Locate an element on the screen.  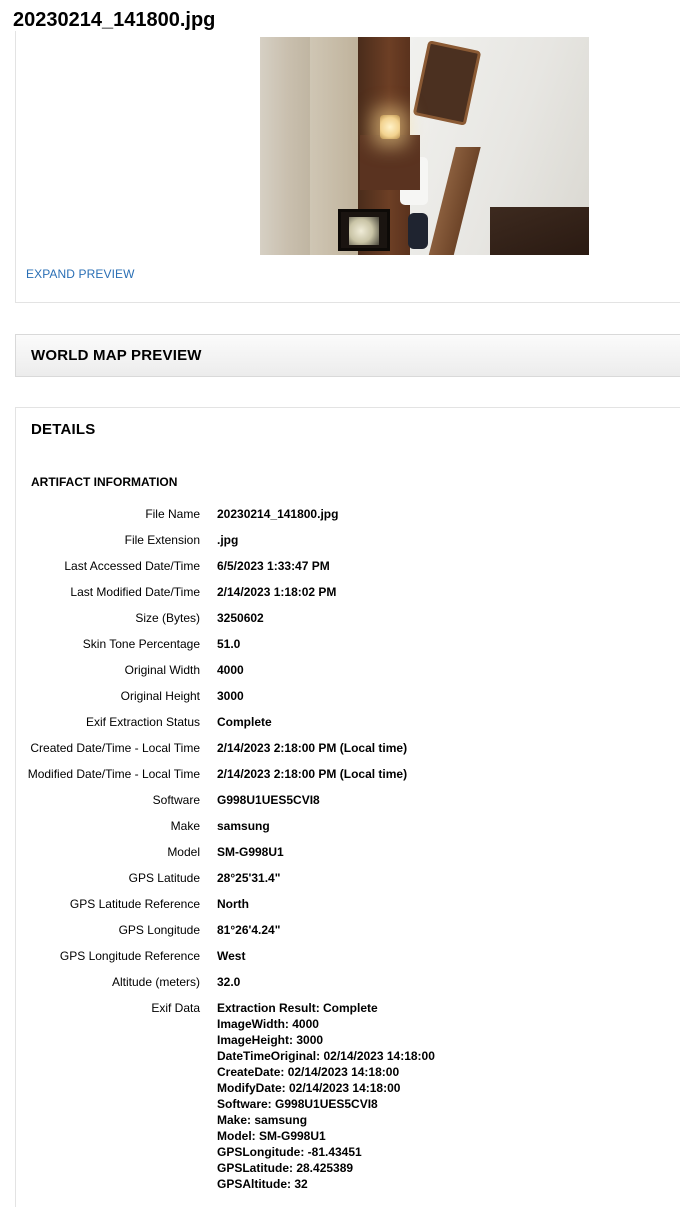
row-value: 20230214_141800.jpg is located at coordinates (278, 514).